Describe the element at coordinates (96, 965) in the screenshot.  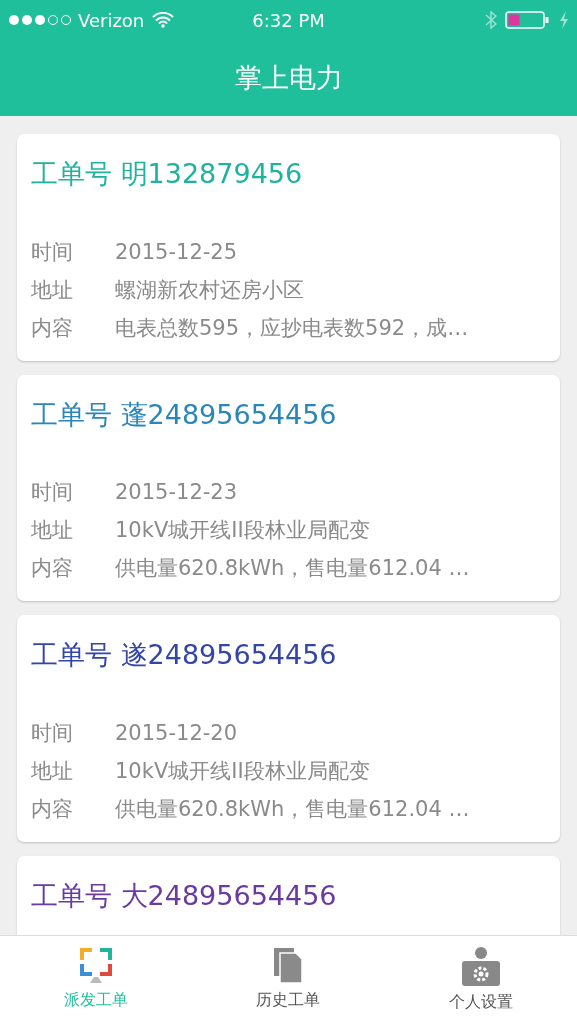
I see `dispatch-icon` at that location.